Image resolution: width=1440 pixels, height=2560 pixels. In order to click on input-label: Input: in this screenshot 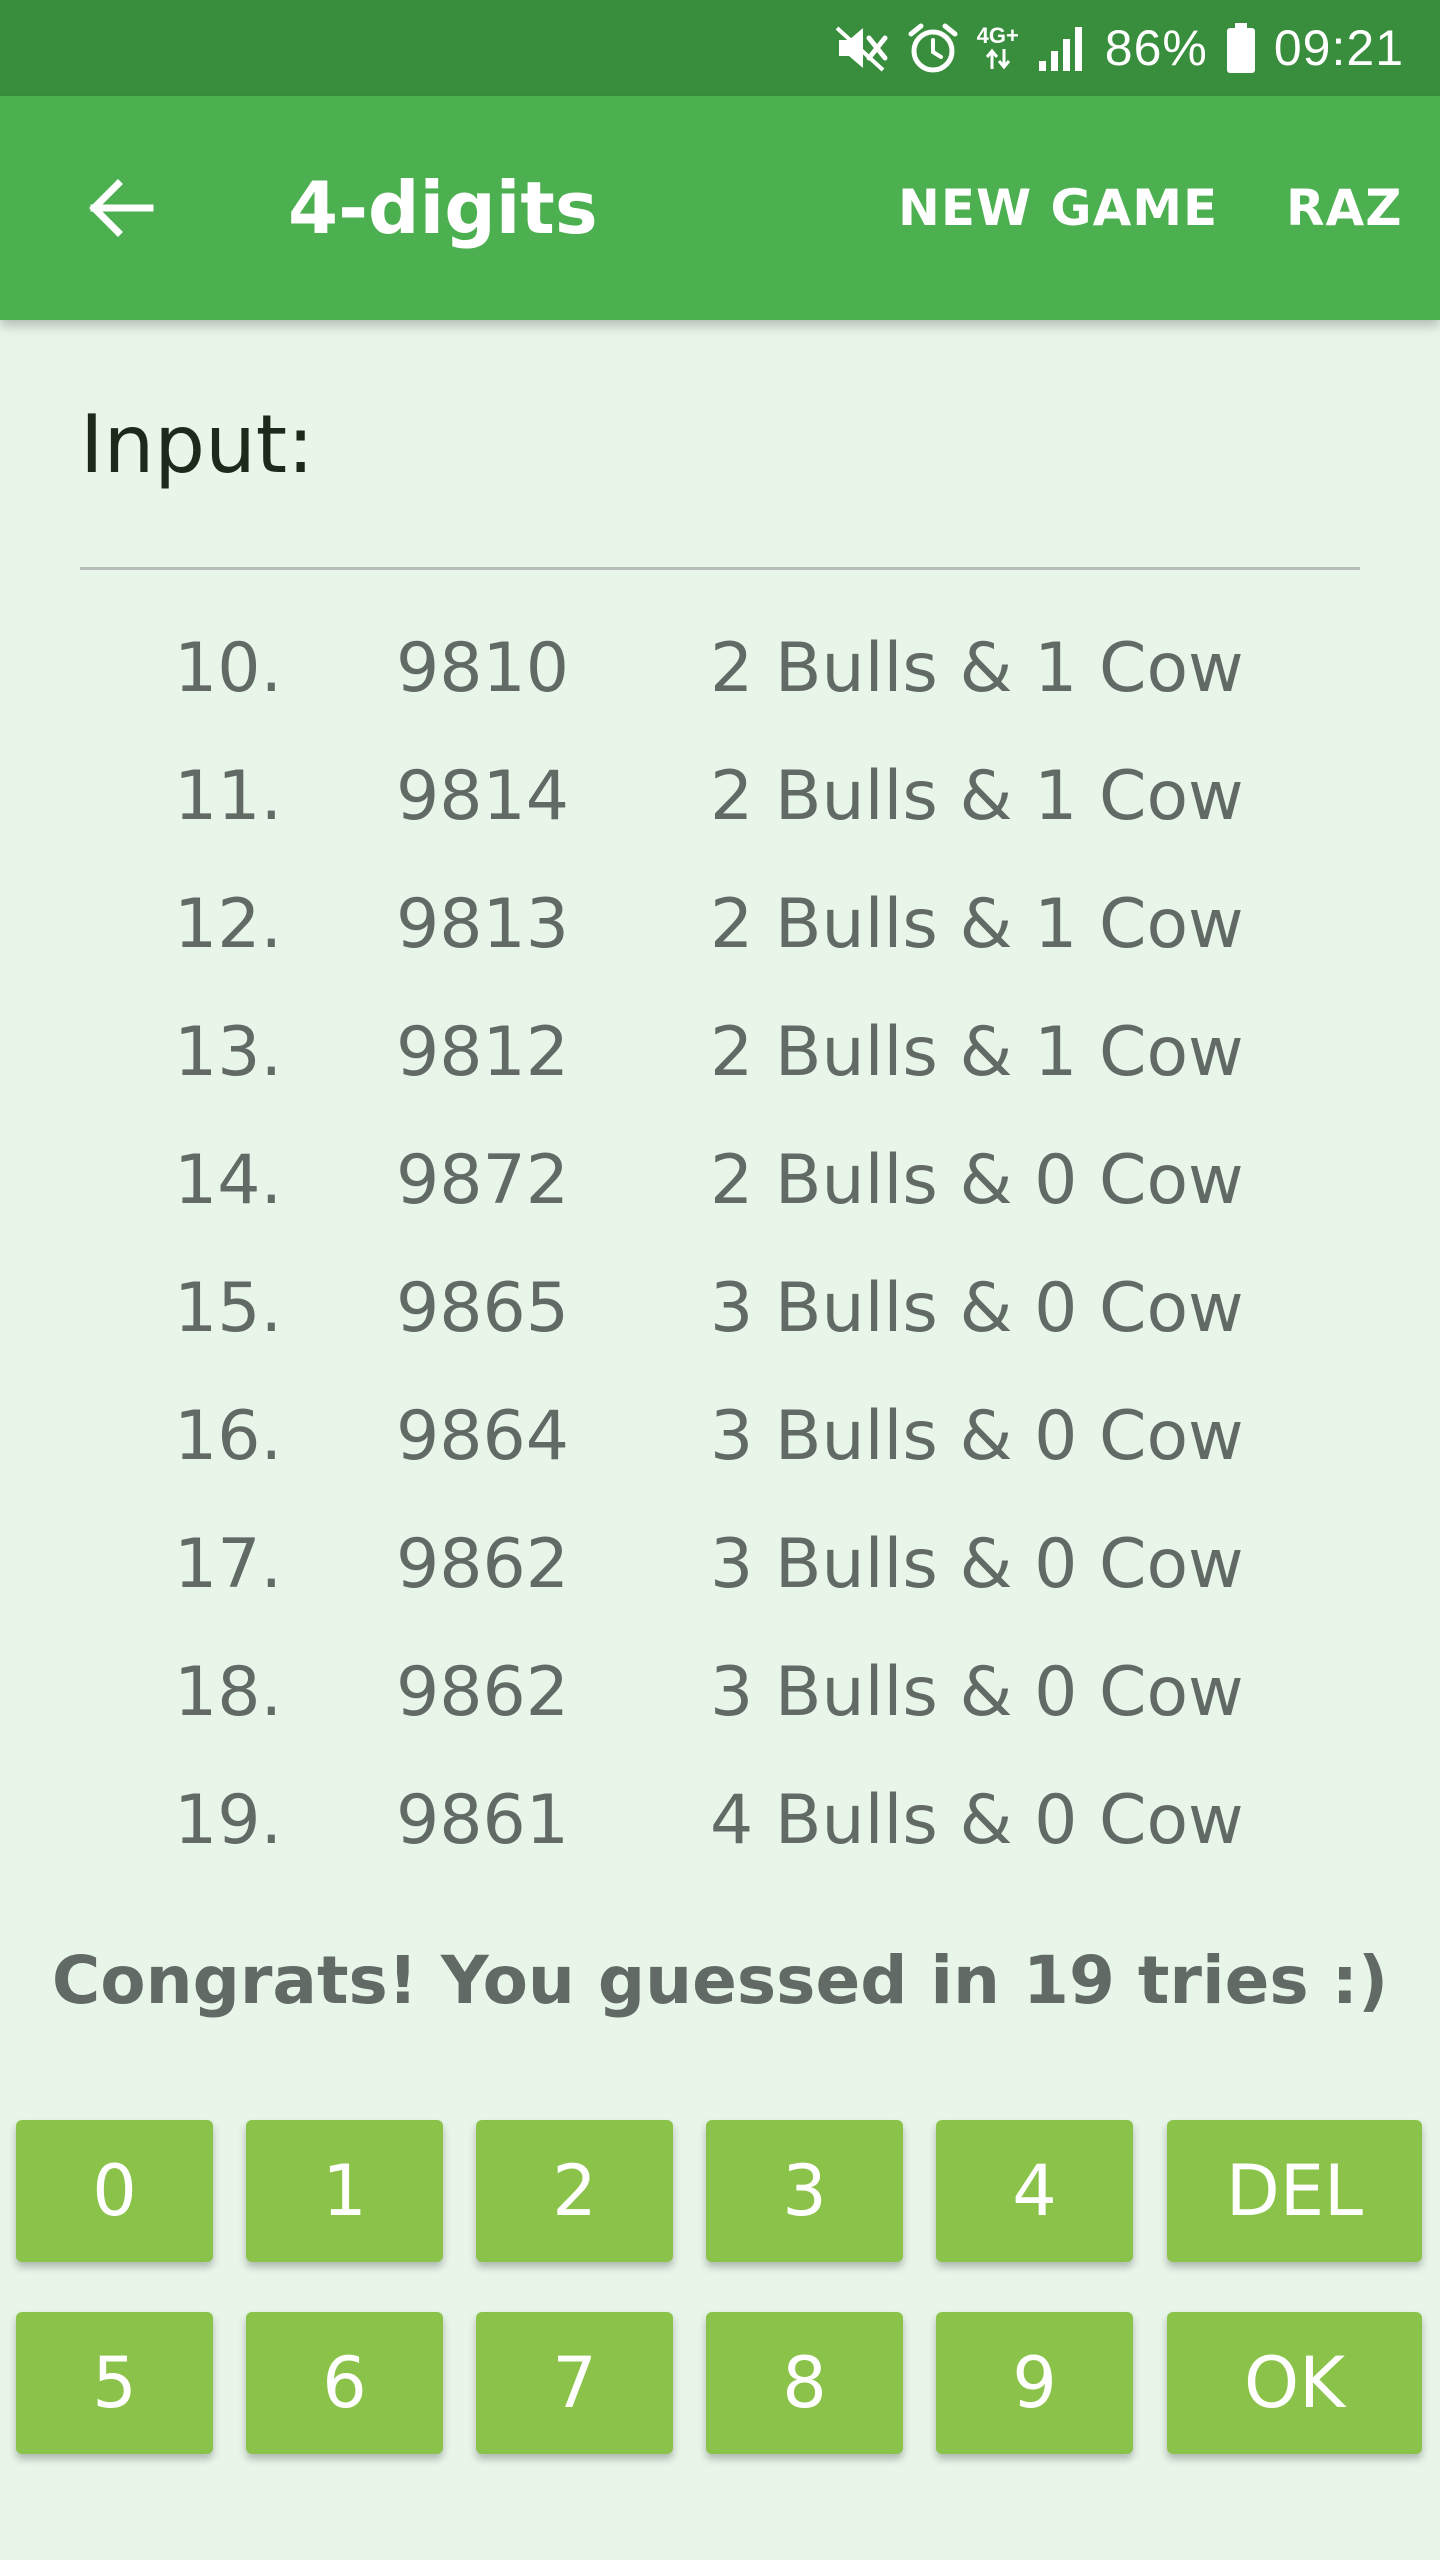, I will do `click(197, 444)`.